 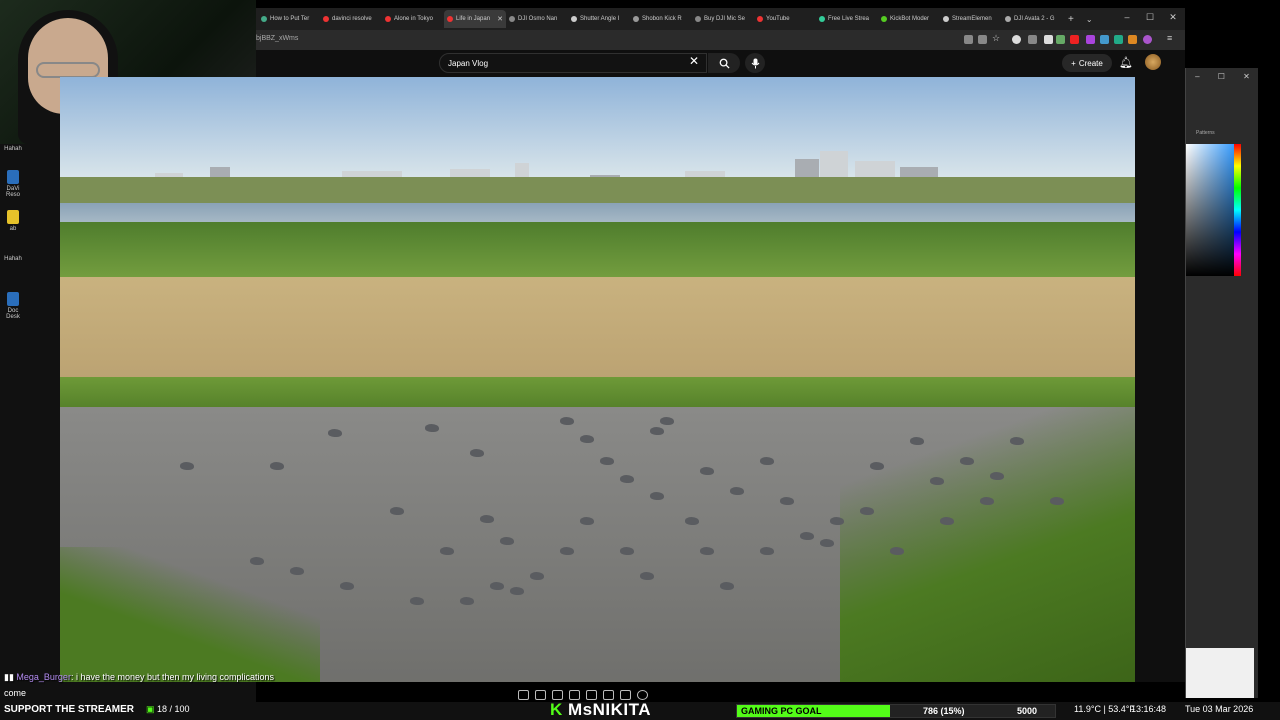 What do you see at coordinates (608, 695) in the screenshot?
I see `edit-icon` at bounding box center [608, 695].